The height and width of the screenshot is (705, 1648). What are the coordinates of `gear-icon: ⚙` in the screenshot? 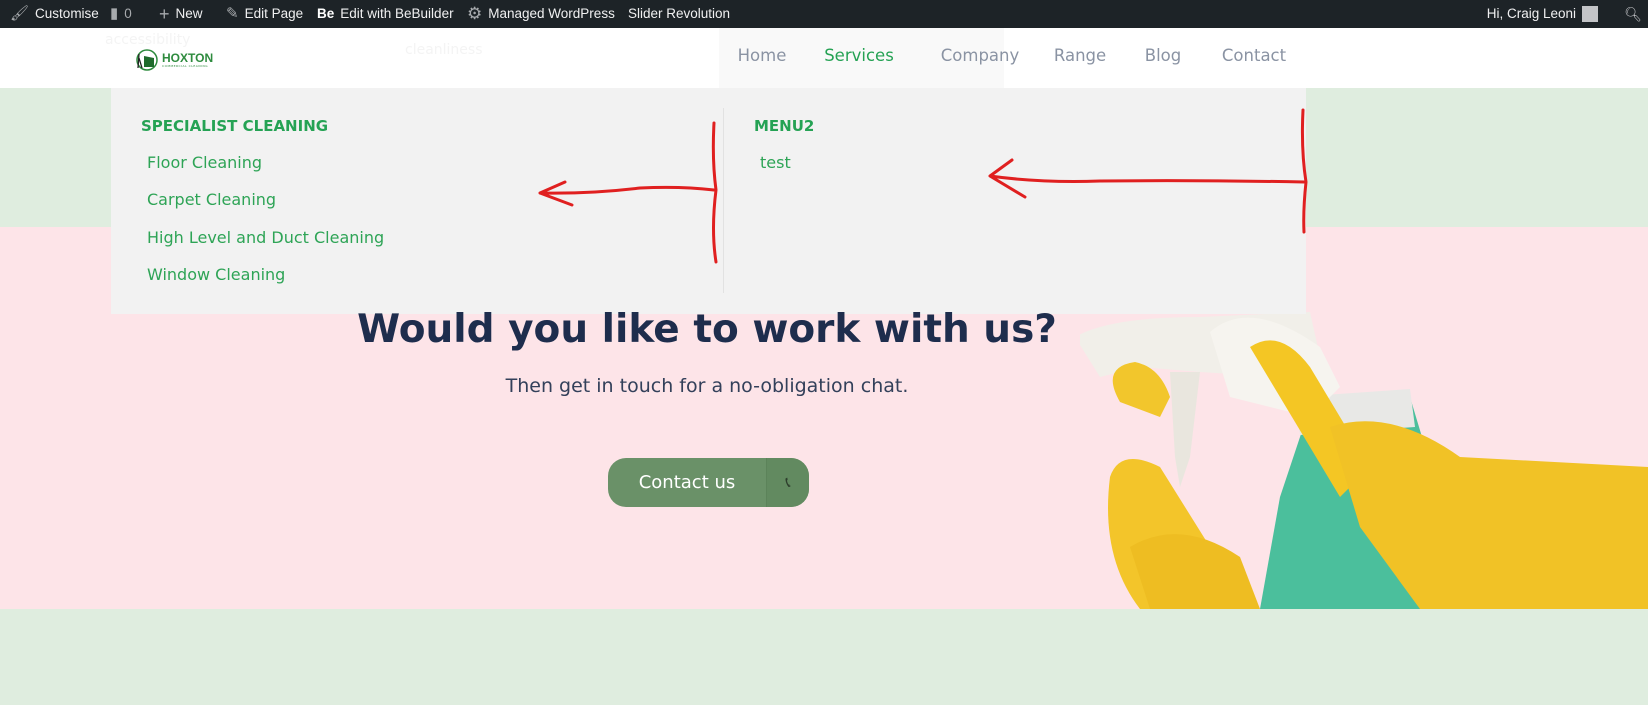 It's located at (475, 13).